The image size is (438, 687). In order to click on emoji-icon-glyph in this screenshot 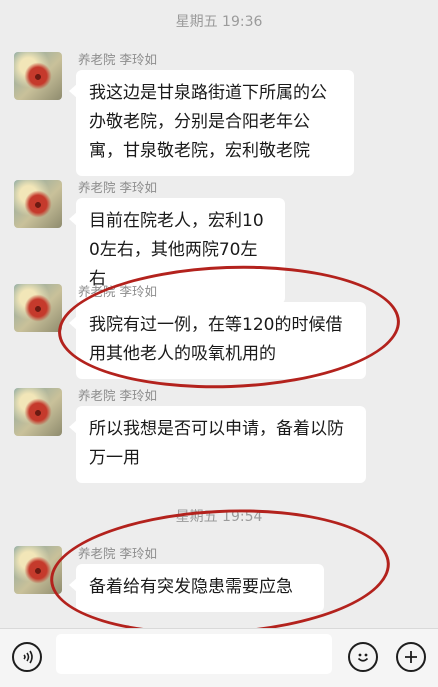, I will do `click(363, 657)`.